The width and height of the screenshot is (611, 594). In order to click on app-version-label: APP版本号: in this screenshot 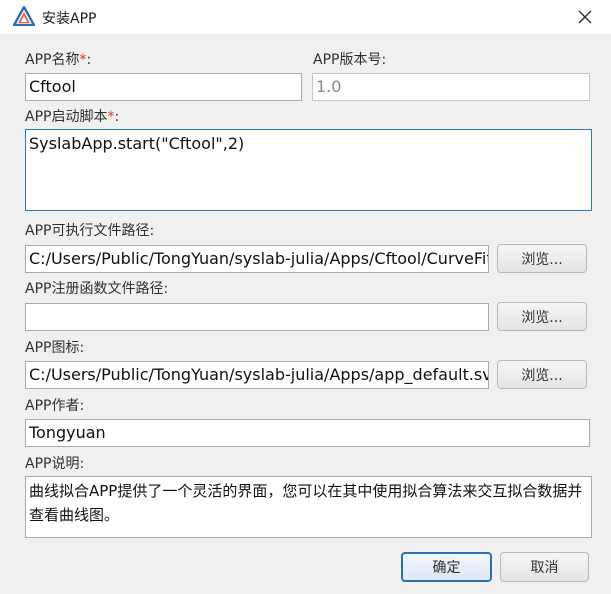, I will do `click(350, 60)`.